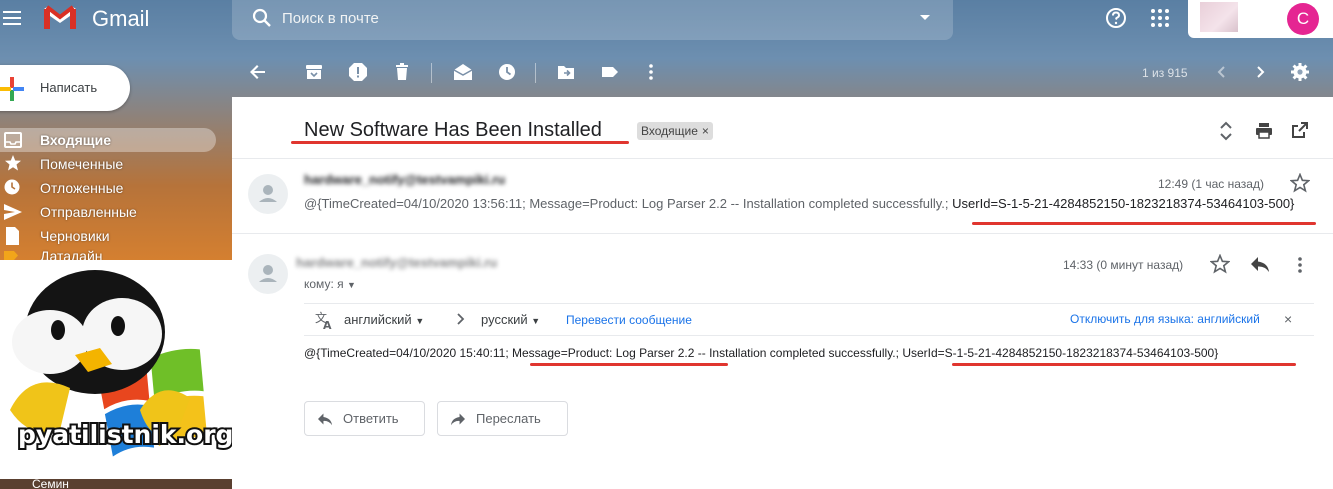  I want to click on move-to-folder-icon, so click(566, 72).